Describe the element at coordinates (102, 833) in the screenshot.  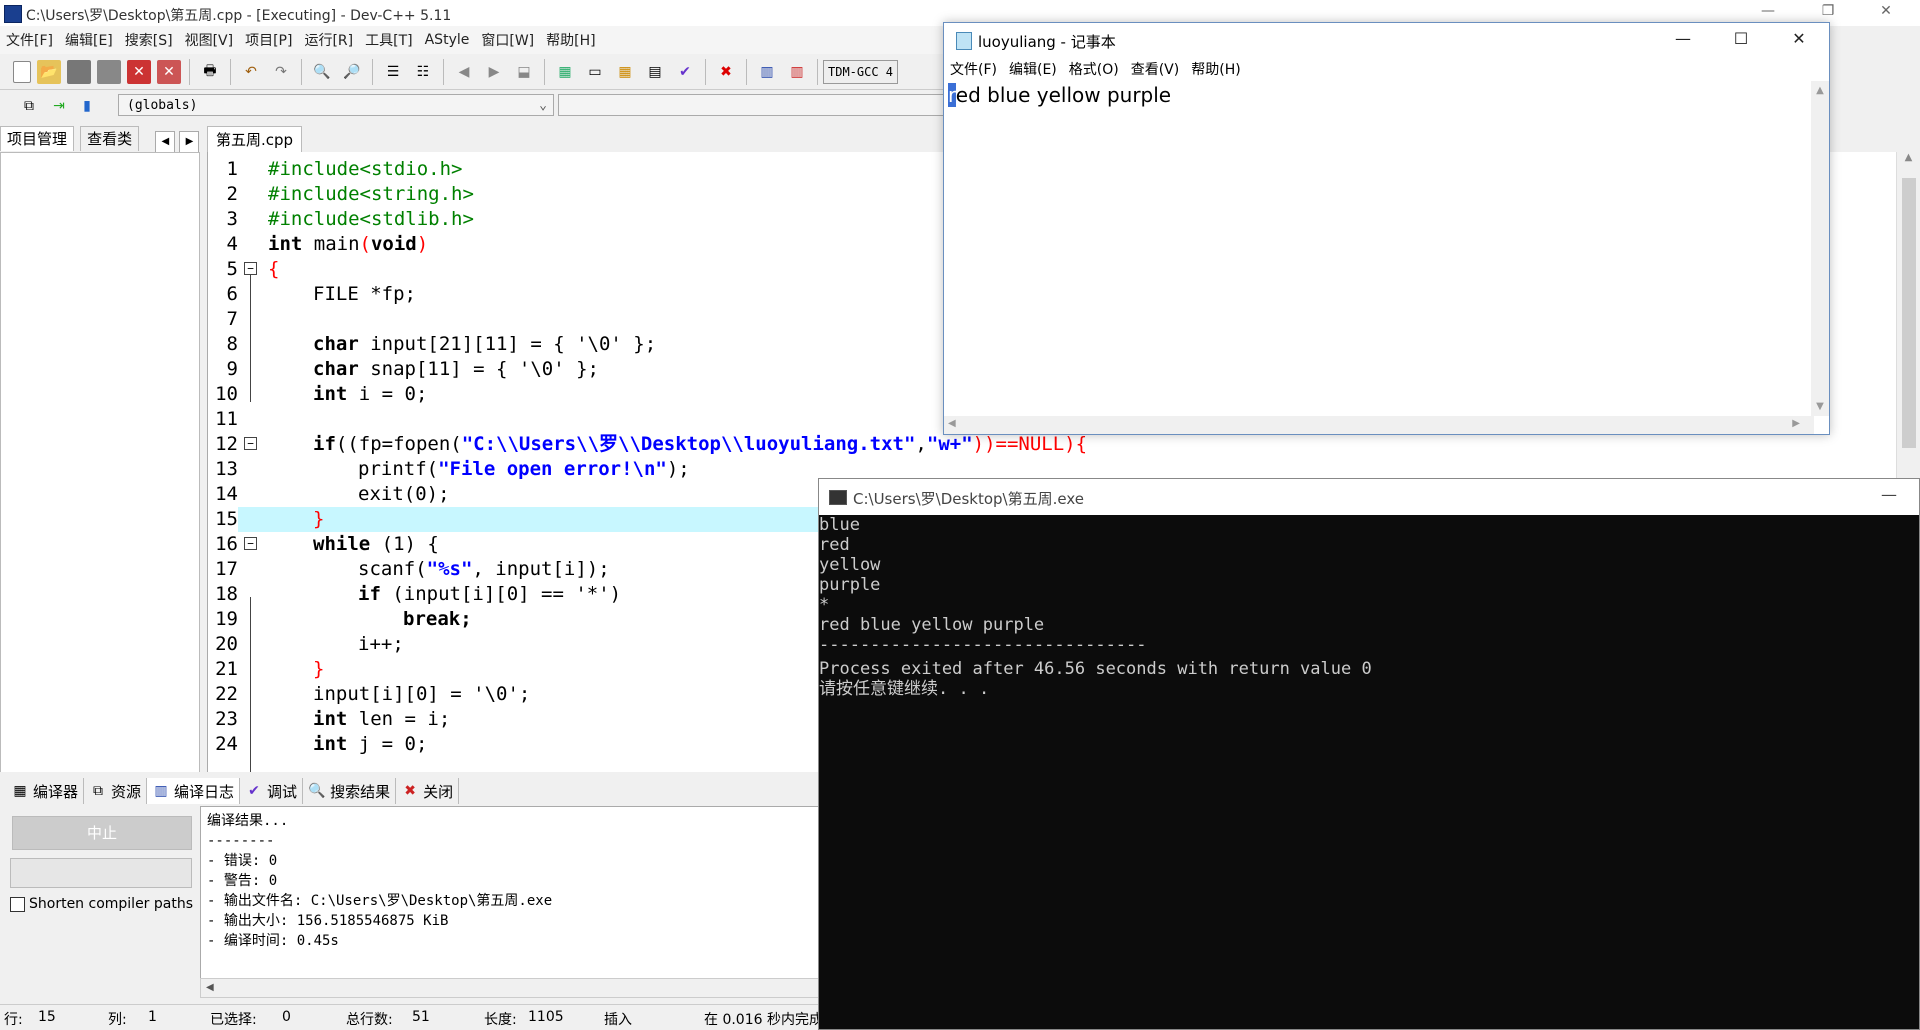
I see `stop-button: 中止` at that location.